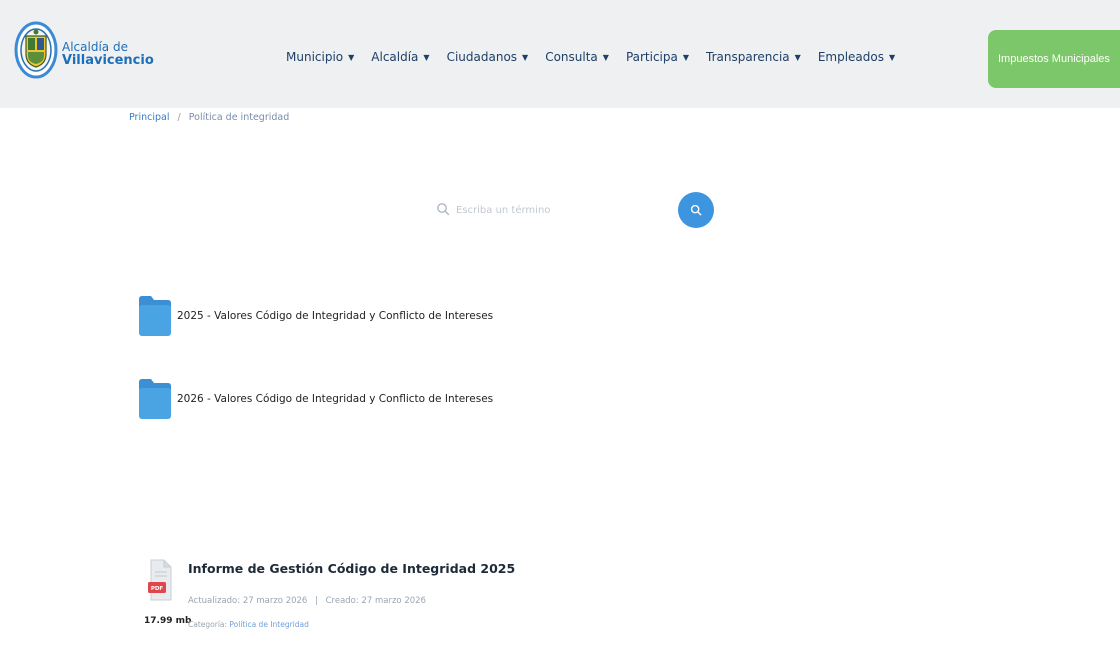 The image size is (1120, 671). What do you see at coordinates (95, 47) in the screenshot?
I see `logo-line-1: Alcaldía de` at bounding box center [95, 47].